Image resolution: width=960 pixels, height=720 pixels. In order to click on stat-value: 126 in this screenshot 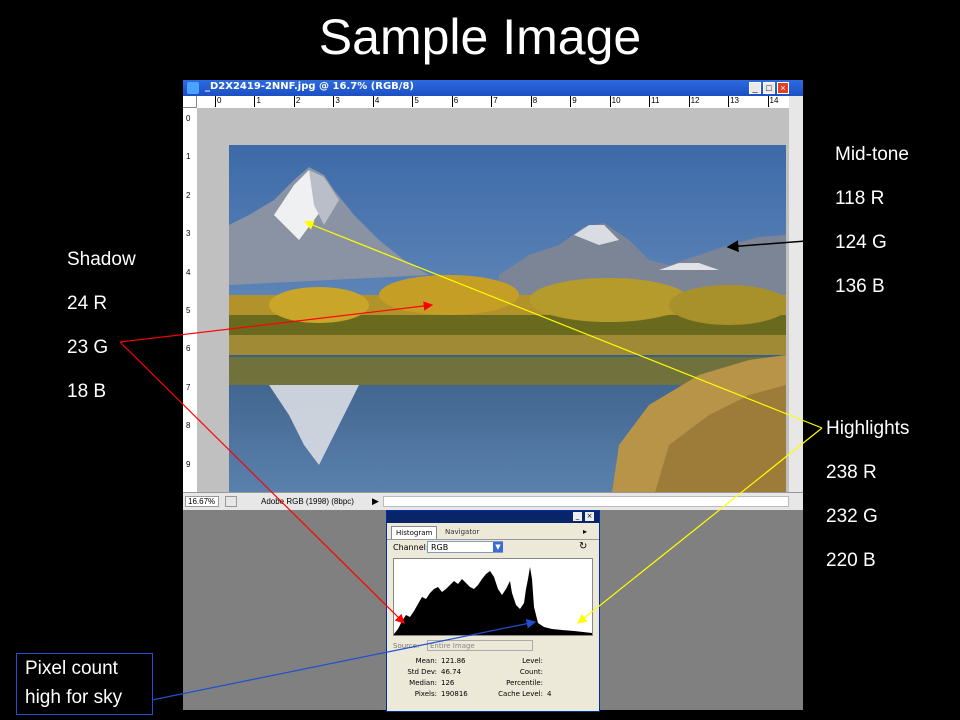, I will do `click(448, 683)`.